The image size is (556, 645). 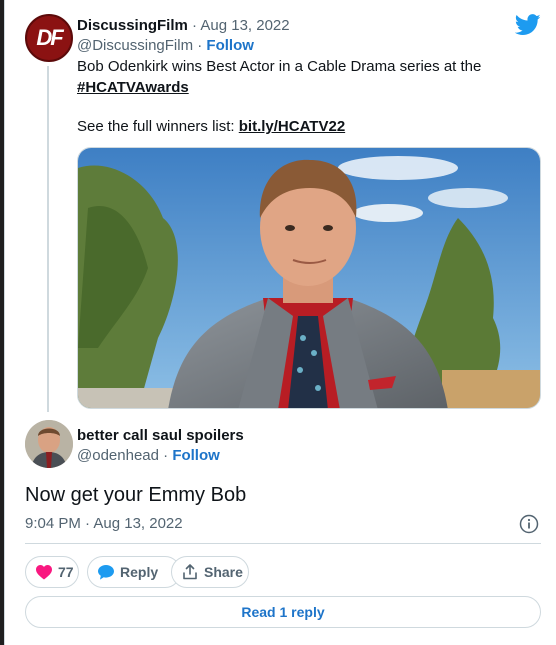 I want to click on twitter-bird-icon, so click(x=528, y=25).